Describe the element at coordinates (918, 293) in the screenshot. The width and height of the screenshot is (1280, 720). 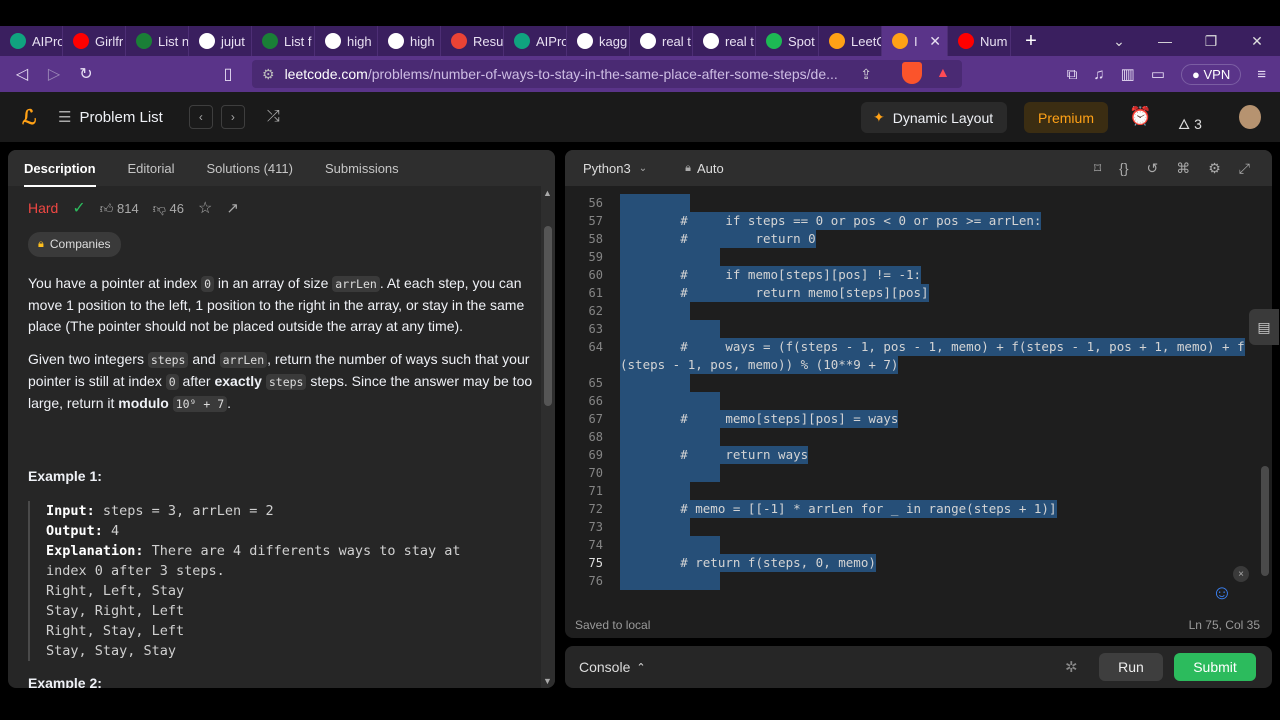
I see `code-line: 61 # return memo[steps][pos]` at that location.